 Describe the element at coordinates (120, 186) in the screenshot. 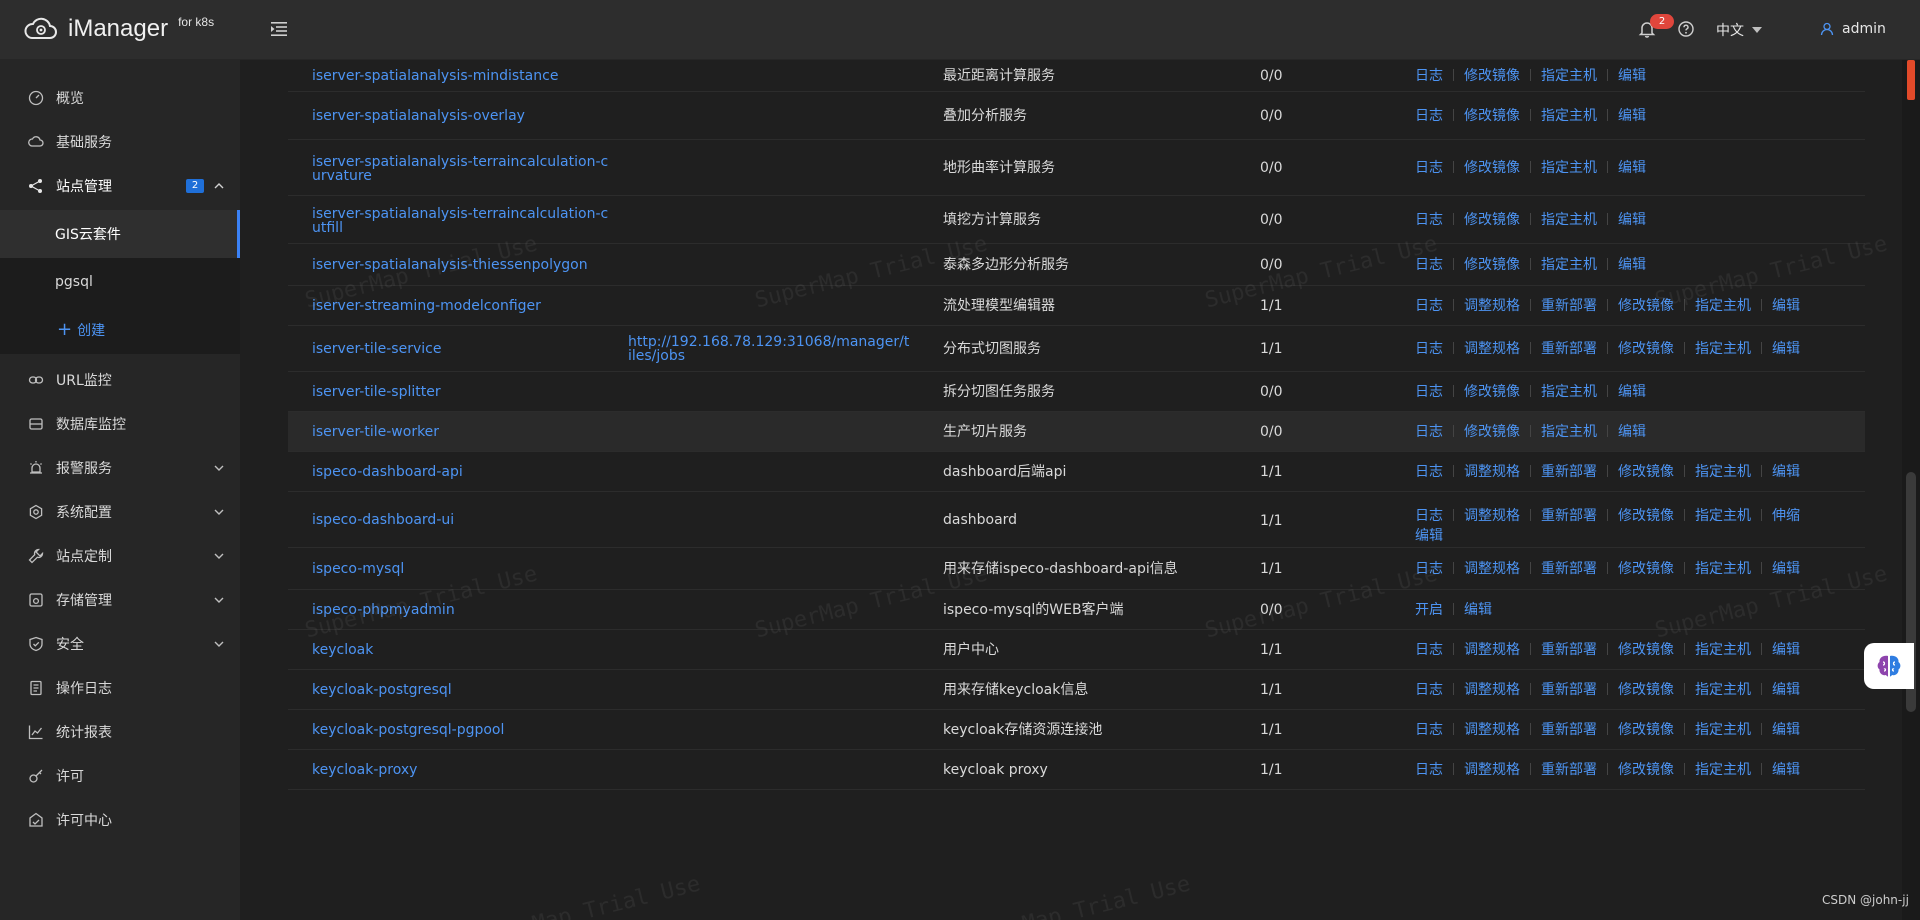

I see `sidebar-item-site-management: 站点管理 2` at that location.